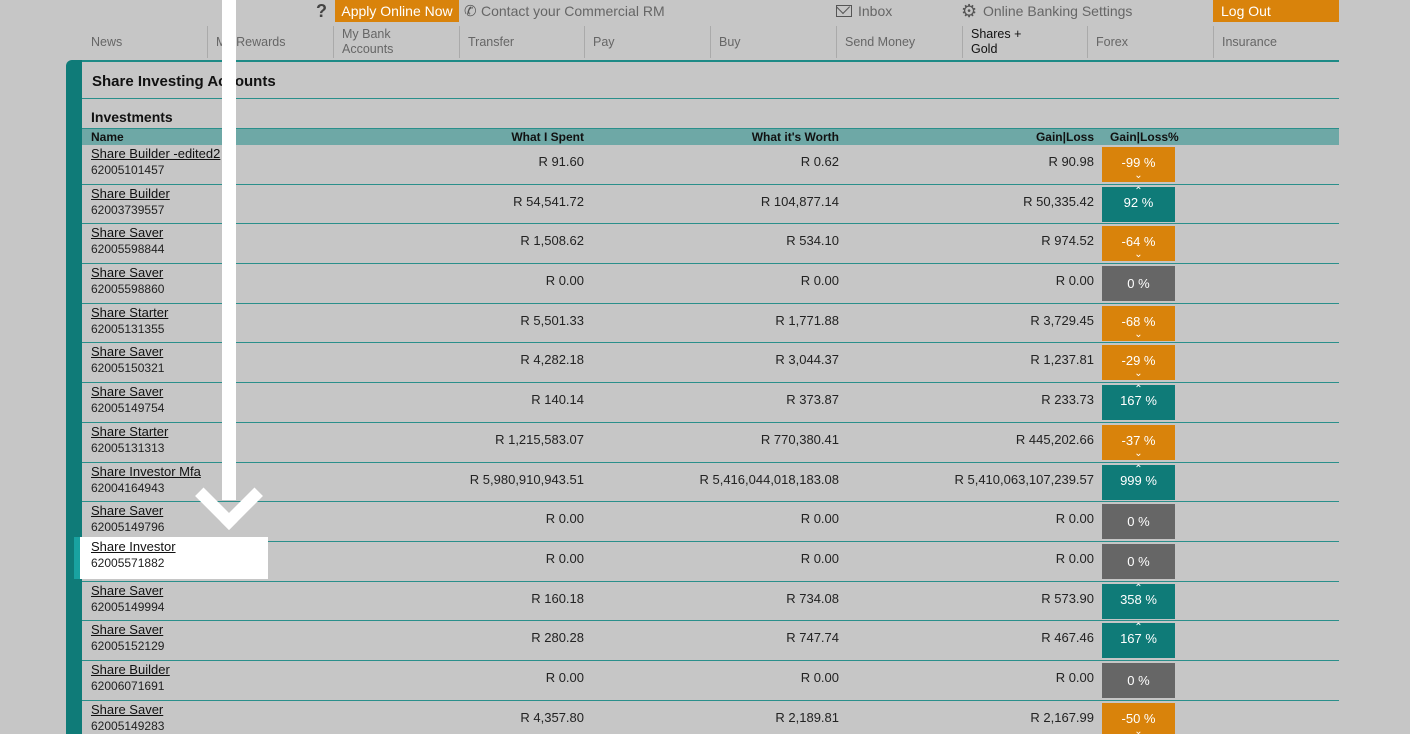 This screenshot has height=734, width=1410. Describe the element at coordinates (1057, 11) in the screenshot. I see `online-banking-settings-link: Online Banking Settings` at that location.